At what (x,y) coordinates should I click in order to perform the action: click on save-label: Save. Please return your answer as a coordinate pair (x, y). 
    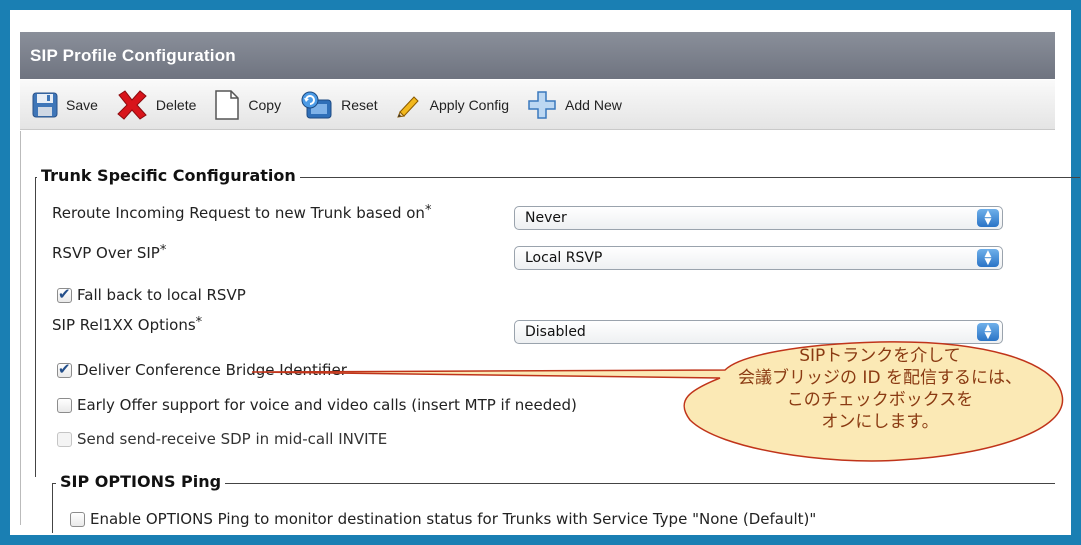
    Looking at the image, I should click on (82, 104).